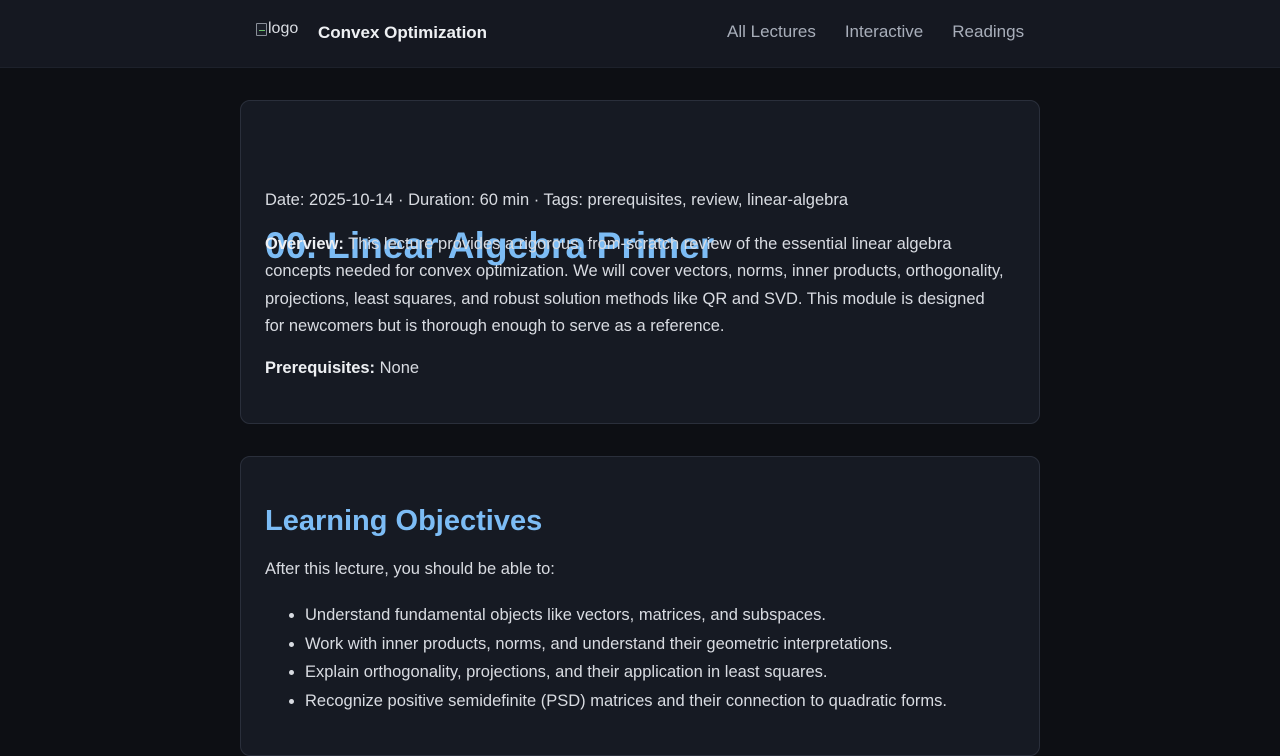 Image resolution: width=1280 pixels, height=756 pixels. I want to click on lecture-prerequisites: Prerequisites: None, so click(342, 368).